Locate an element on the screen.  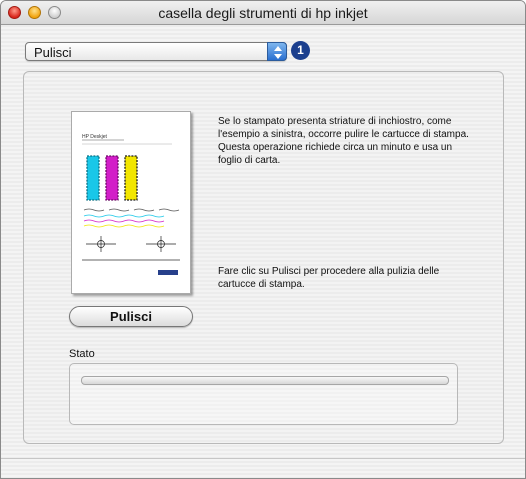
panel-select: Pulisci is located at coordinates (156, 51).